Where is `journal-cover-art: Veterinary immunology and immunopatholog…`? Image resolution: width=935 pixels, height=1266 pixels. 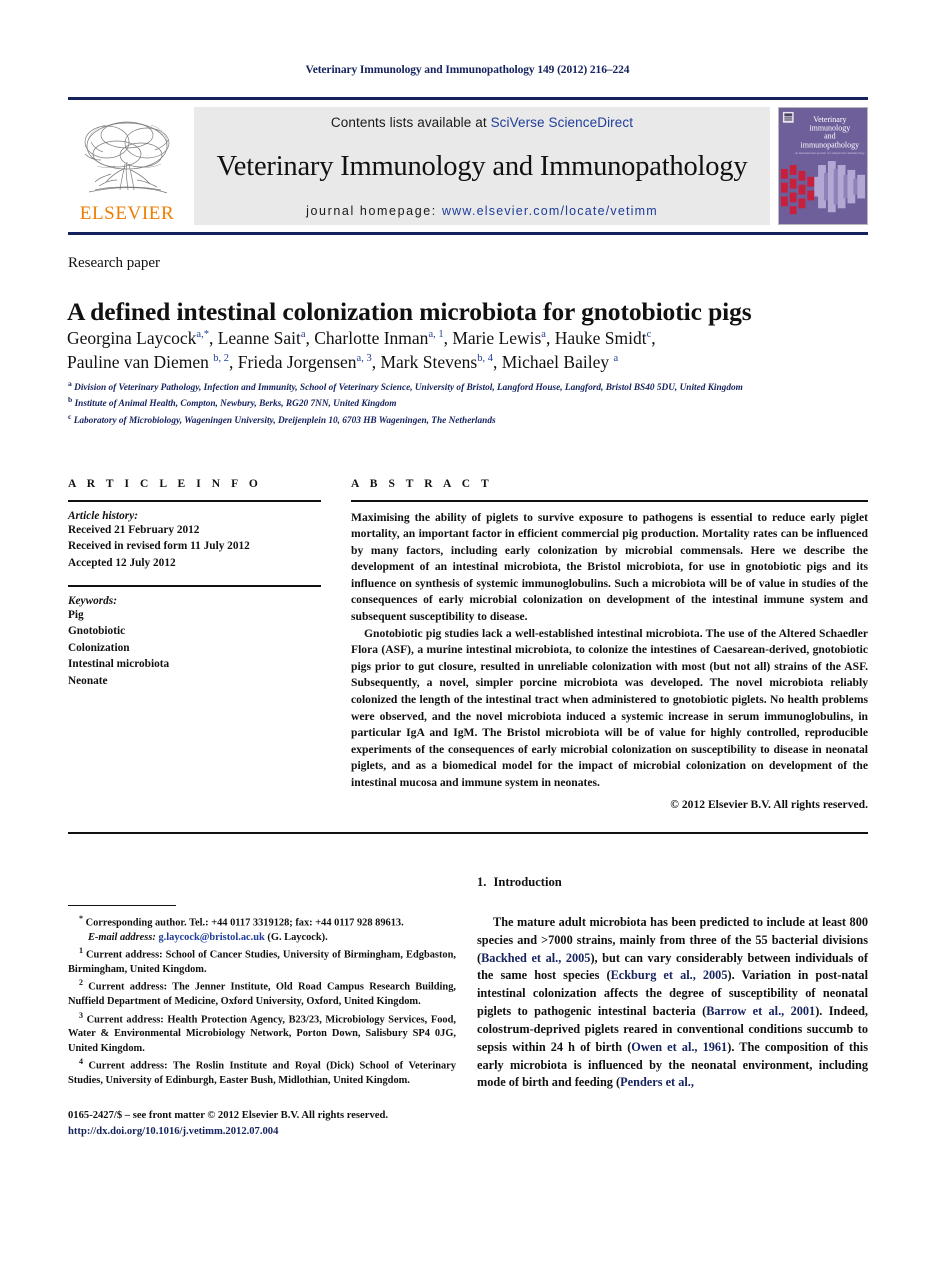
journal-cover-art: Veterinary immunology and immunopatholog… is located at coordinates (823, 166).